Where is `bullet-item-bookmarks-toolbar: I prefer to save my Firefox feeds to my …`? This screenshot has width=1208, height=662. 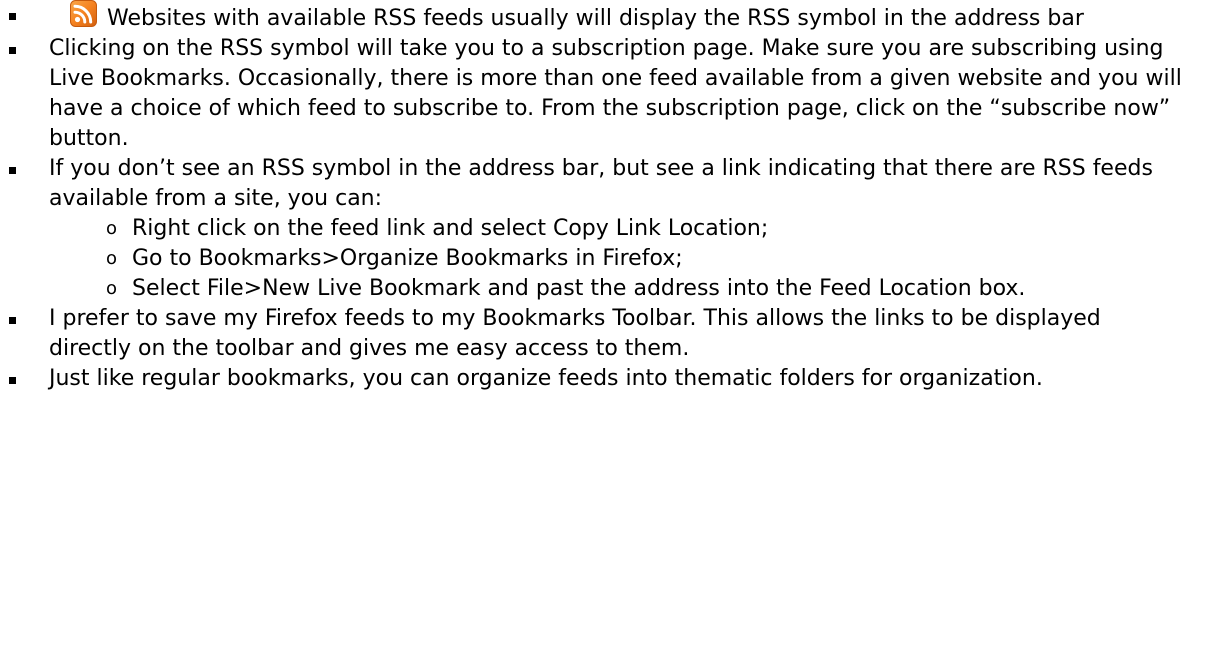 bullet-item-bookmarks-toolbar: I prefer to save my Firefox feeds to my … is located at coordinates (594, 334).